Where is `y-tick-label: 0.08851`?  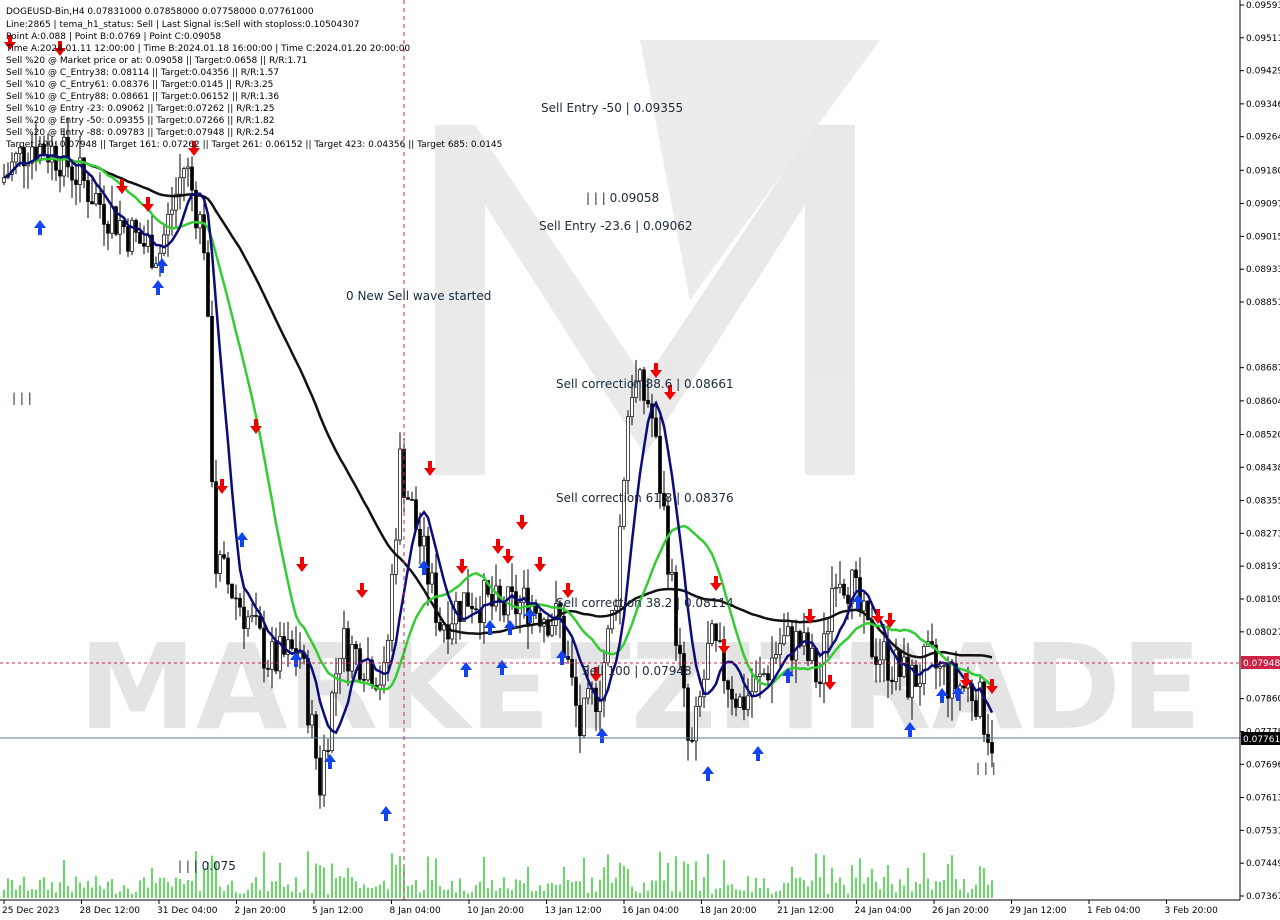 y-tick-label: 0.08851 is located at coordinates (1263, 303).